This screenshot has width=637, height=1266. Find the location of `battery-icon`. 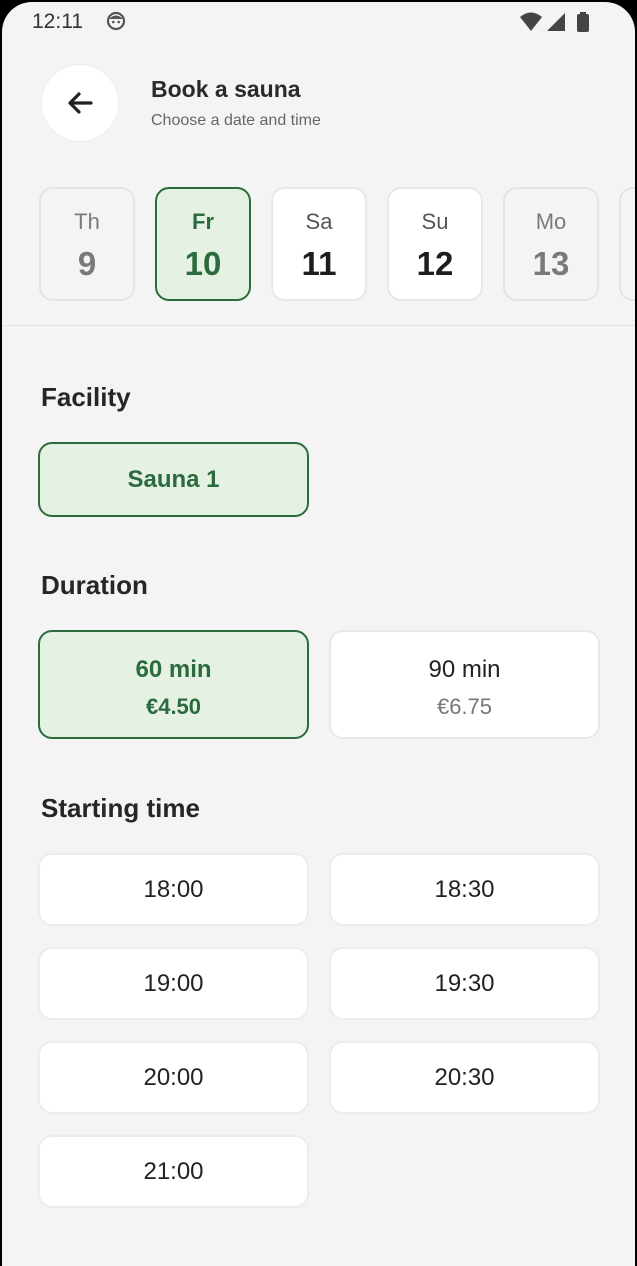

battery-icon is located at coordinates (583, 23).